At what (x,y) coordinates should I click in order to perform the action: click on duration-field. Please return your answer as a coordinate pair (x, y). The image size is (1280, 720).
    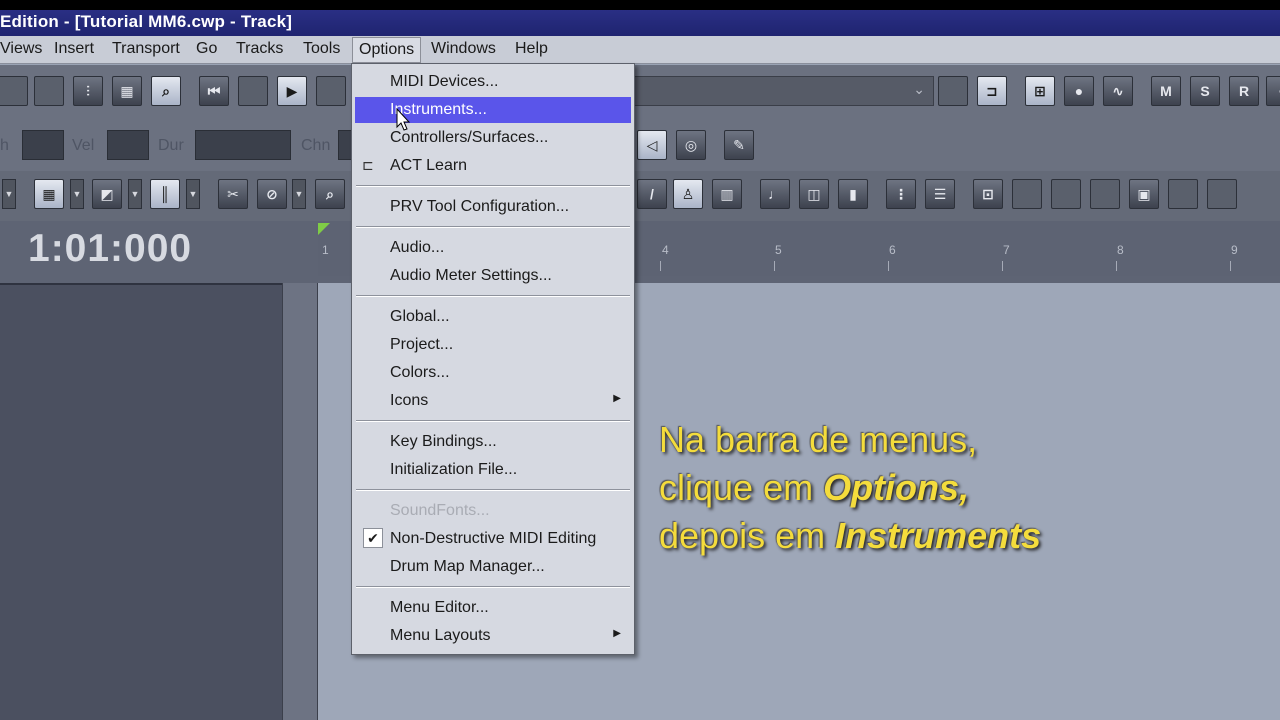
    Looking at the image, I should click on (243, 145).